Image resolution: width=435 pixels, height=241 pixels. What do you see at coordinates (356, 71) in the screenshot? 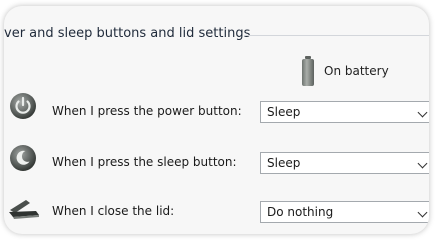
I see `battery-column-label: On battery` at bounding box center [356, 71].